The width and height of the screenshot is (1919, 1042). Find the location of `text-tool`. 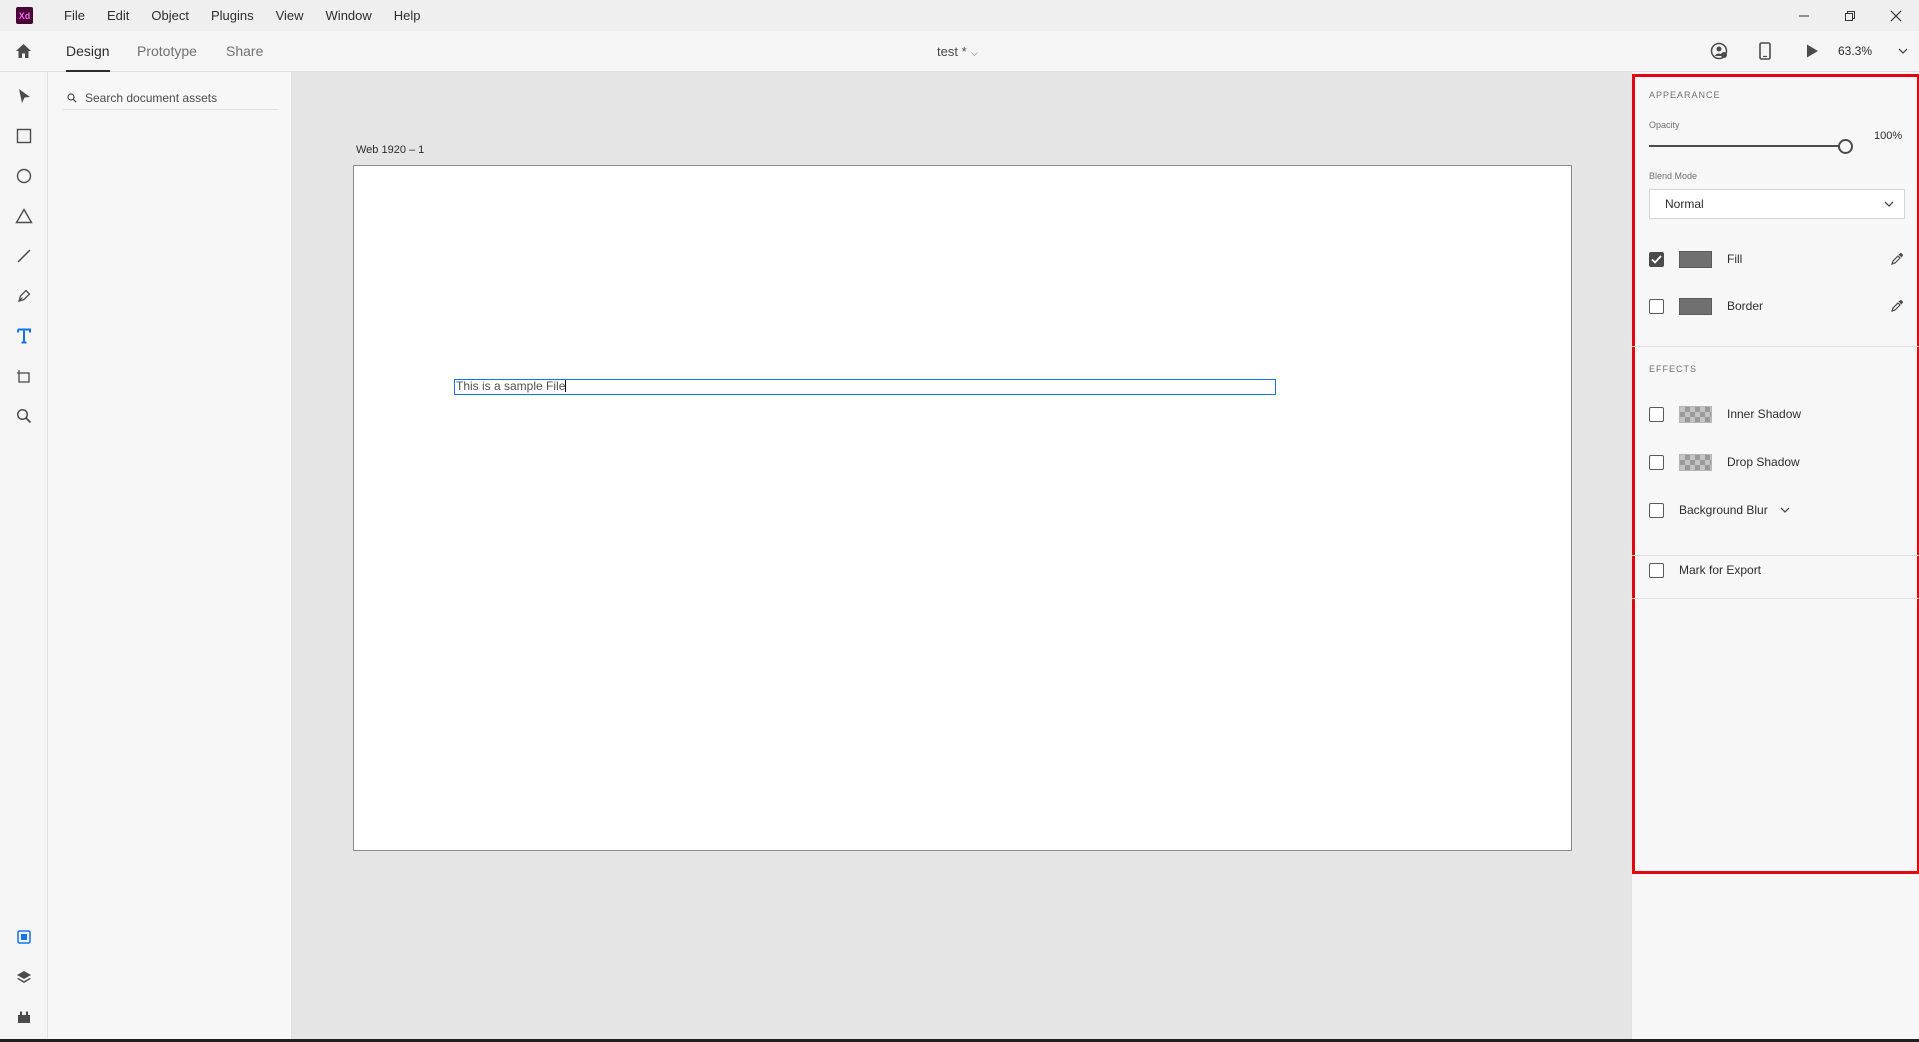

text-tool is located at coordinates (24, 336).